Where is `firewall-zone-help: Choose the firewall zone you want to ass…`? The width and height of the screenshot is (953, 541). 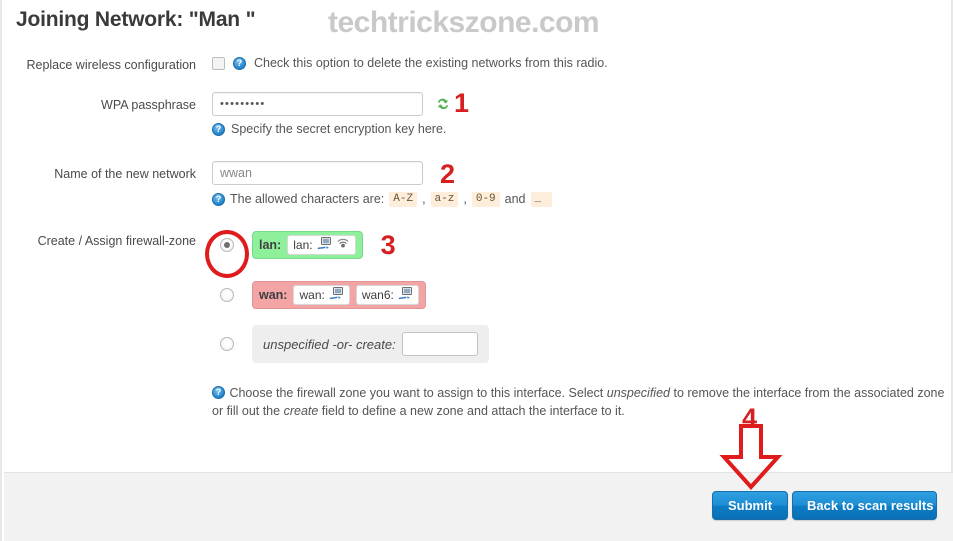 firewall-zone-help: Choose the firewall zone you want to ass… is located at coordinates (582, 402).